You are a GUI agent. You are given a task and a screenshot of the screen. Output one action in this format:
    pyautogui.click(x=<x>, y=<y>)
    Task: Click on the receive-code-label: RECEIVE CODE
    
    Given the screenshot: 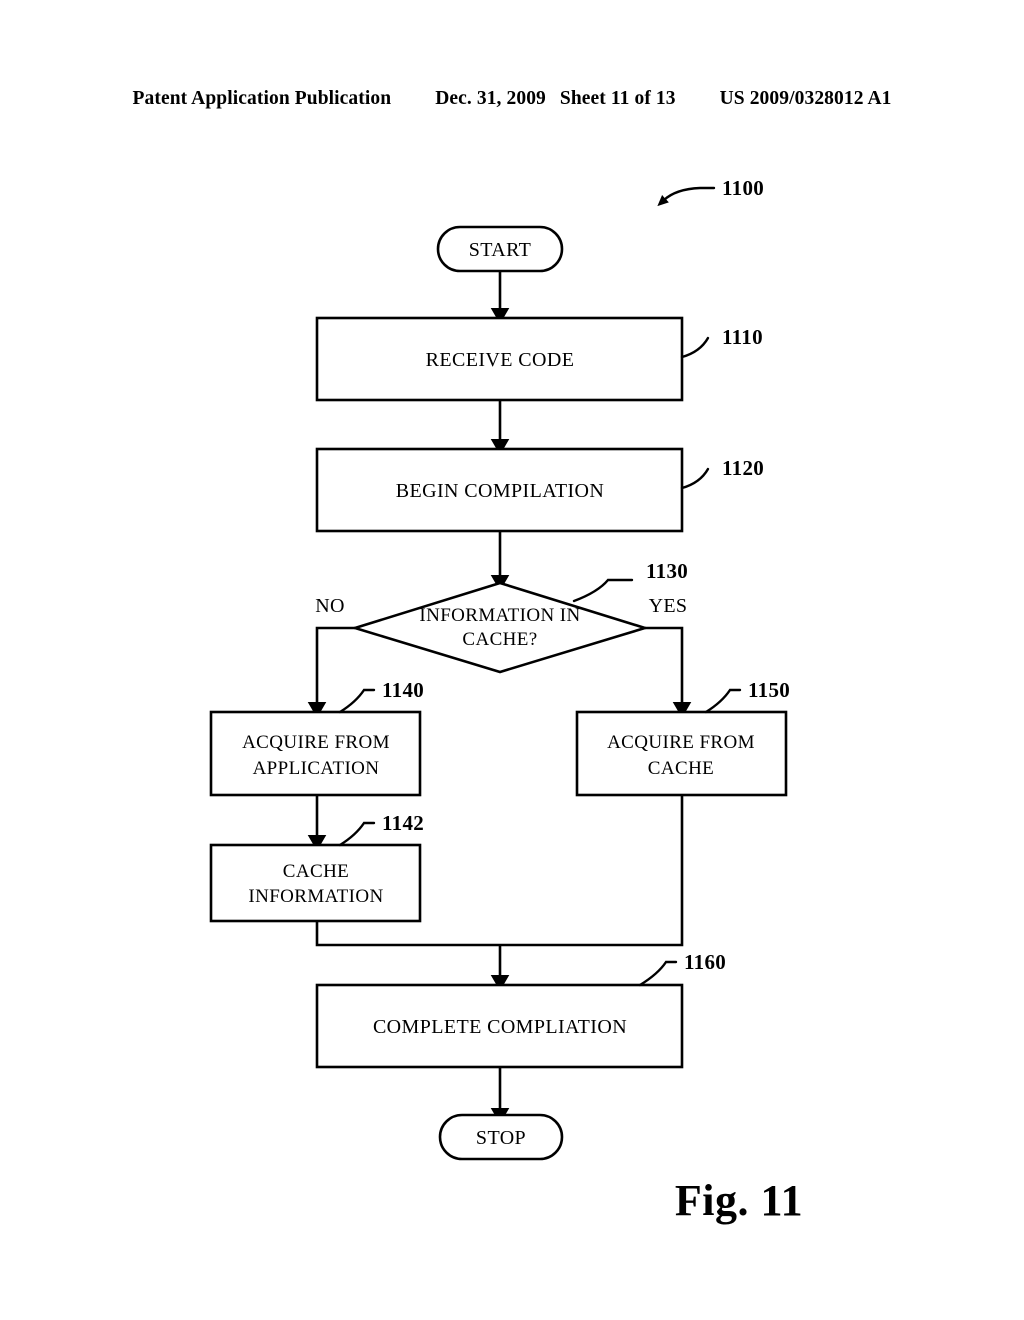 What is the action you would take?
    pyautogui.click(x=500, y=360)
    